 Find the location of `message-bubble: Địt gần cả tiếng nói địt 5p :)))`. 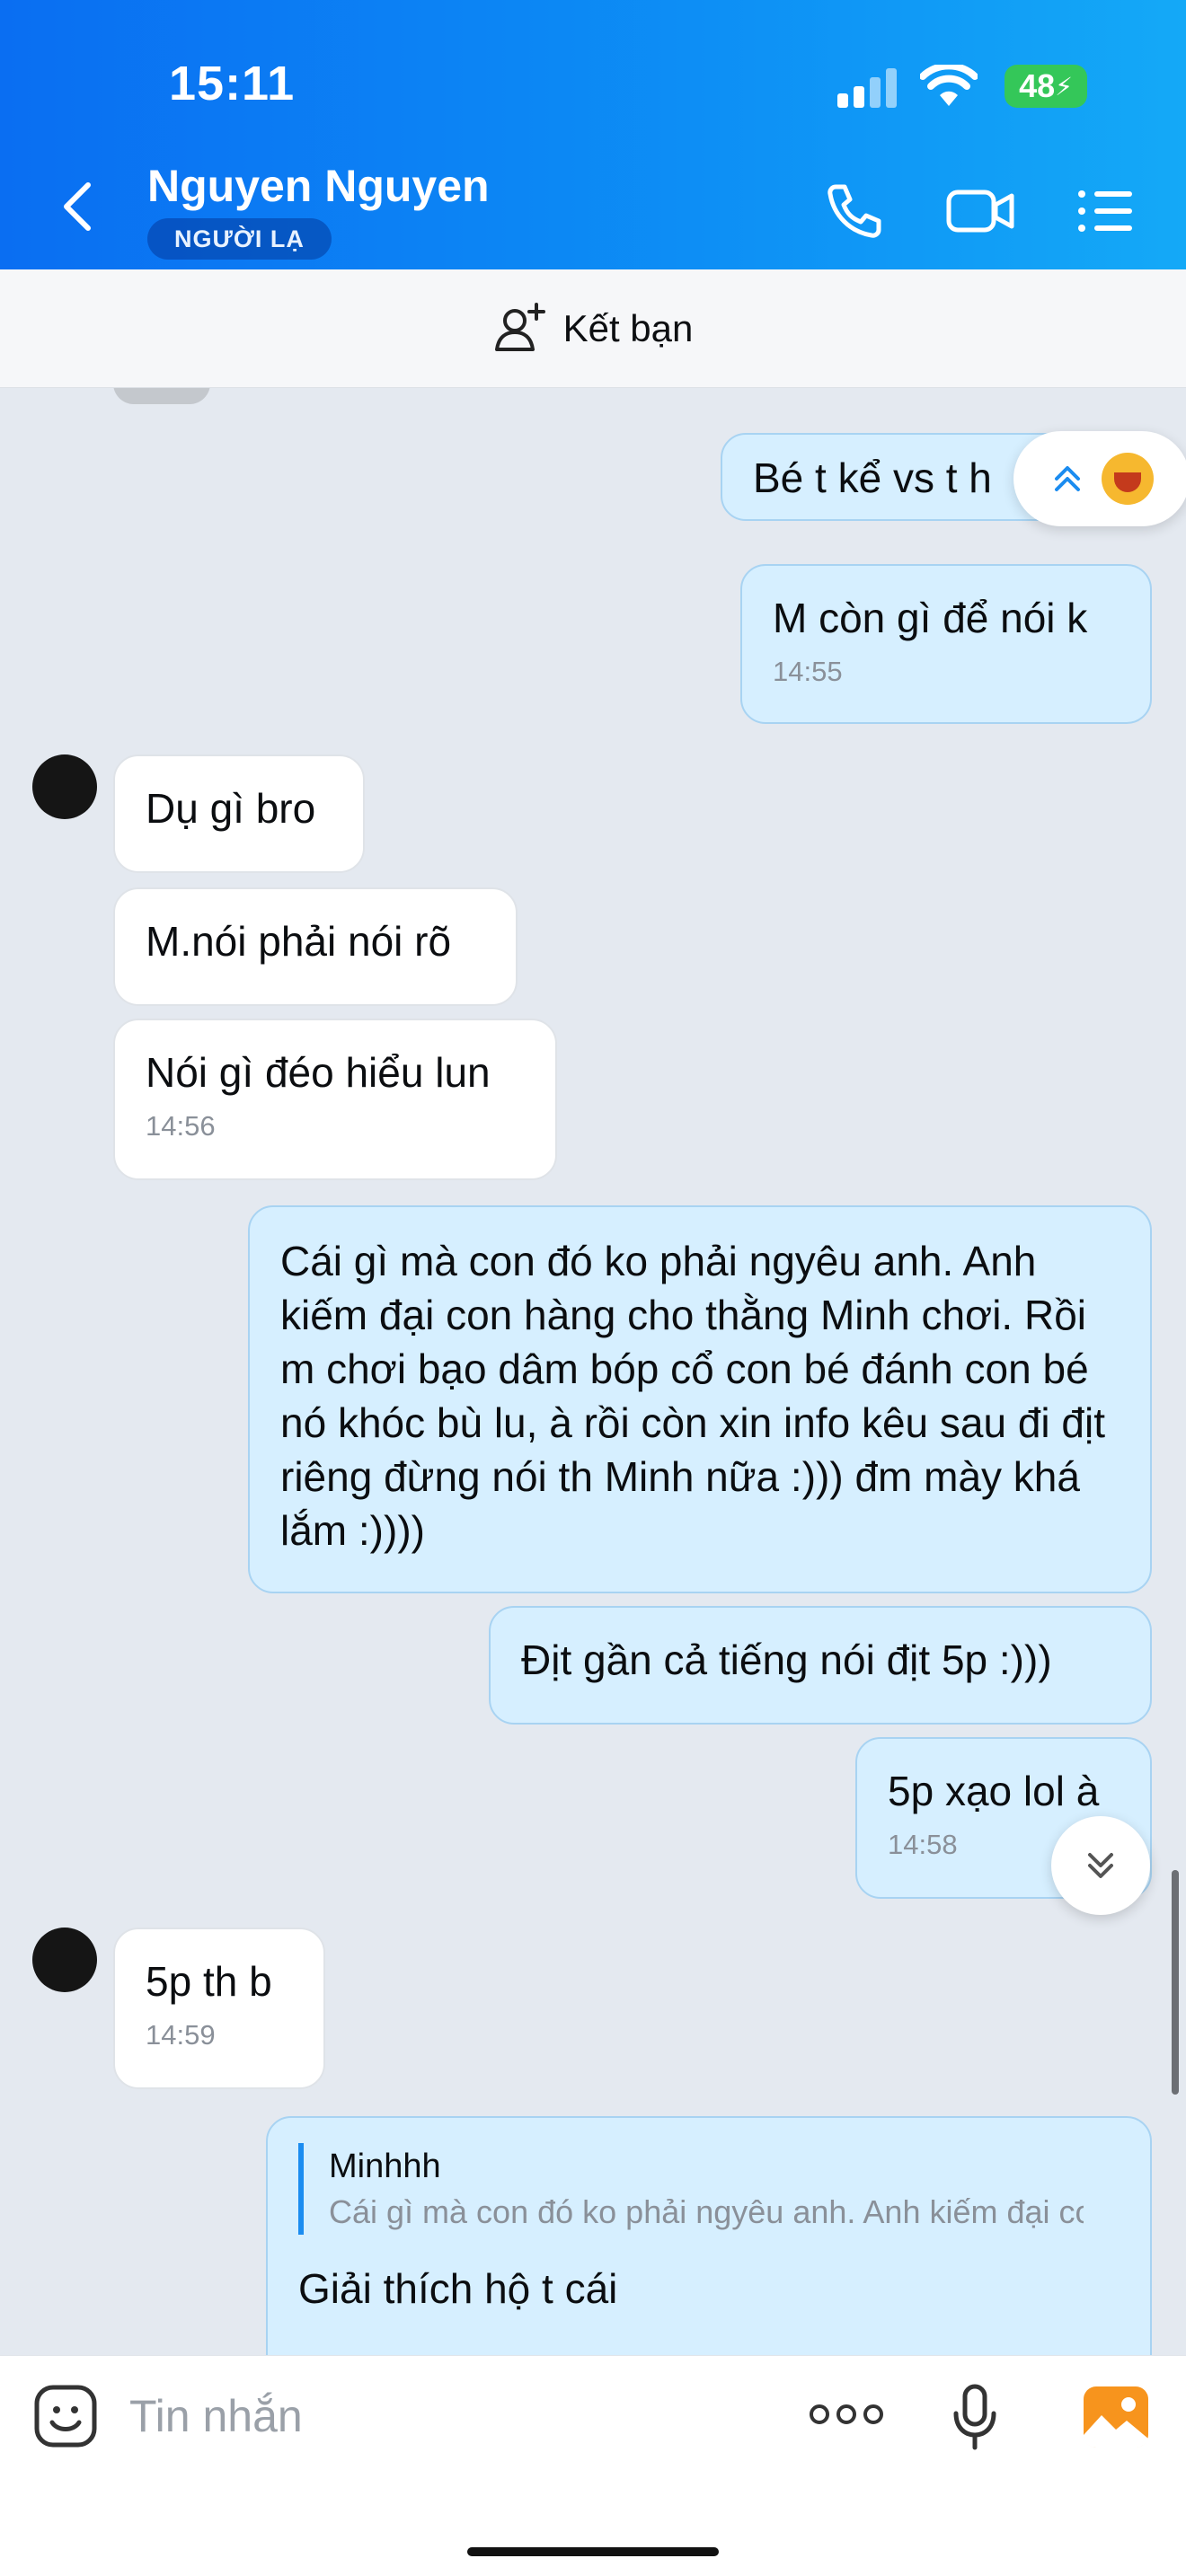

message-bubble: Địt gần cả tiếng nói địt 5p :))) is located at coordinates (820, 1665).